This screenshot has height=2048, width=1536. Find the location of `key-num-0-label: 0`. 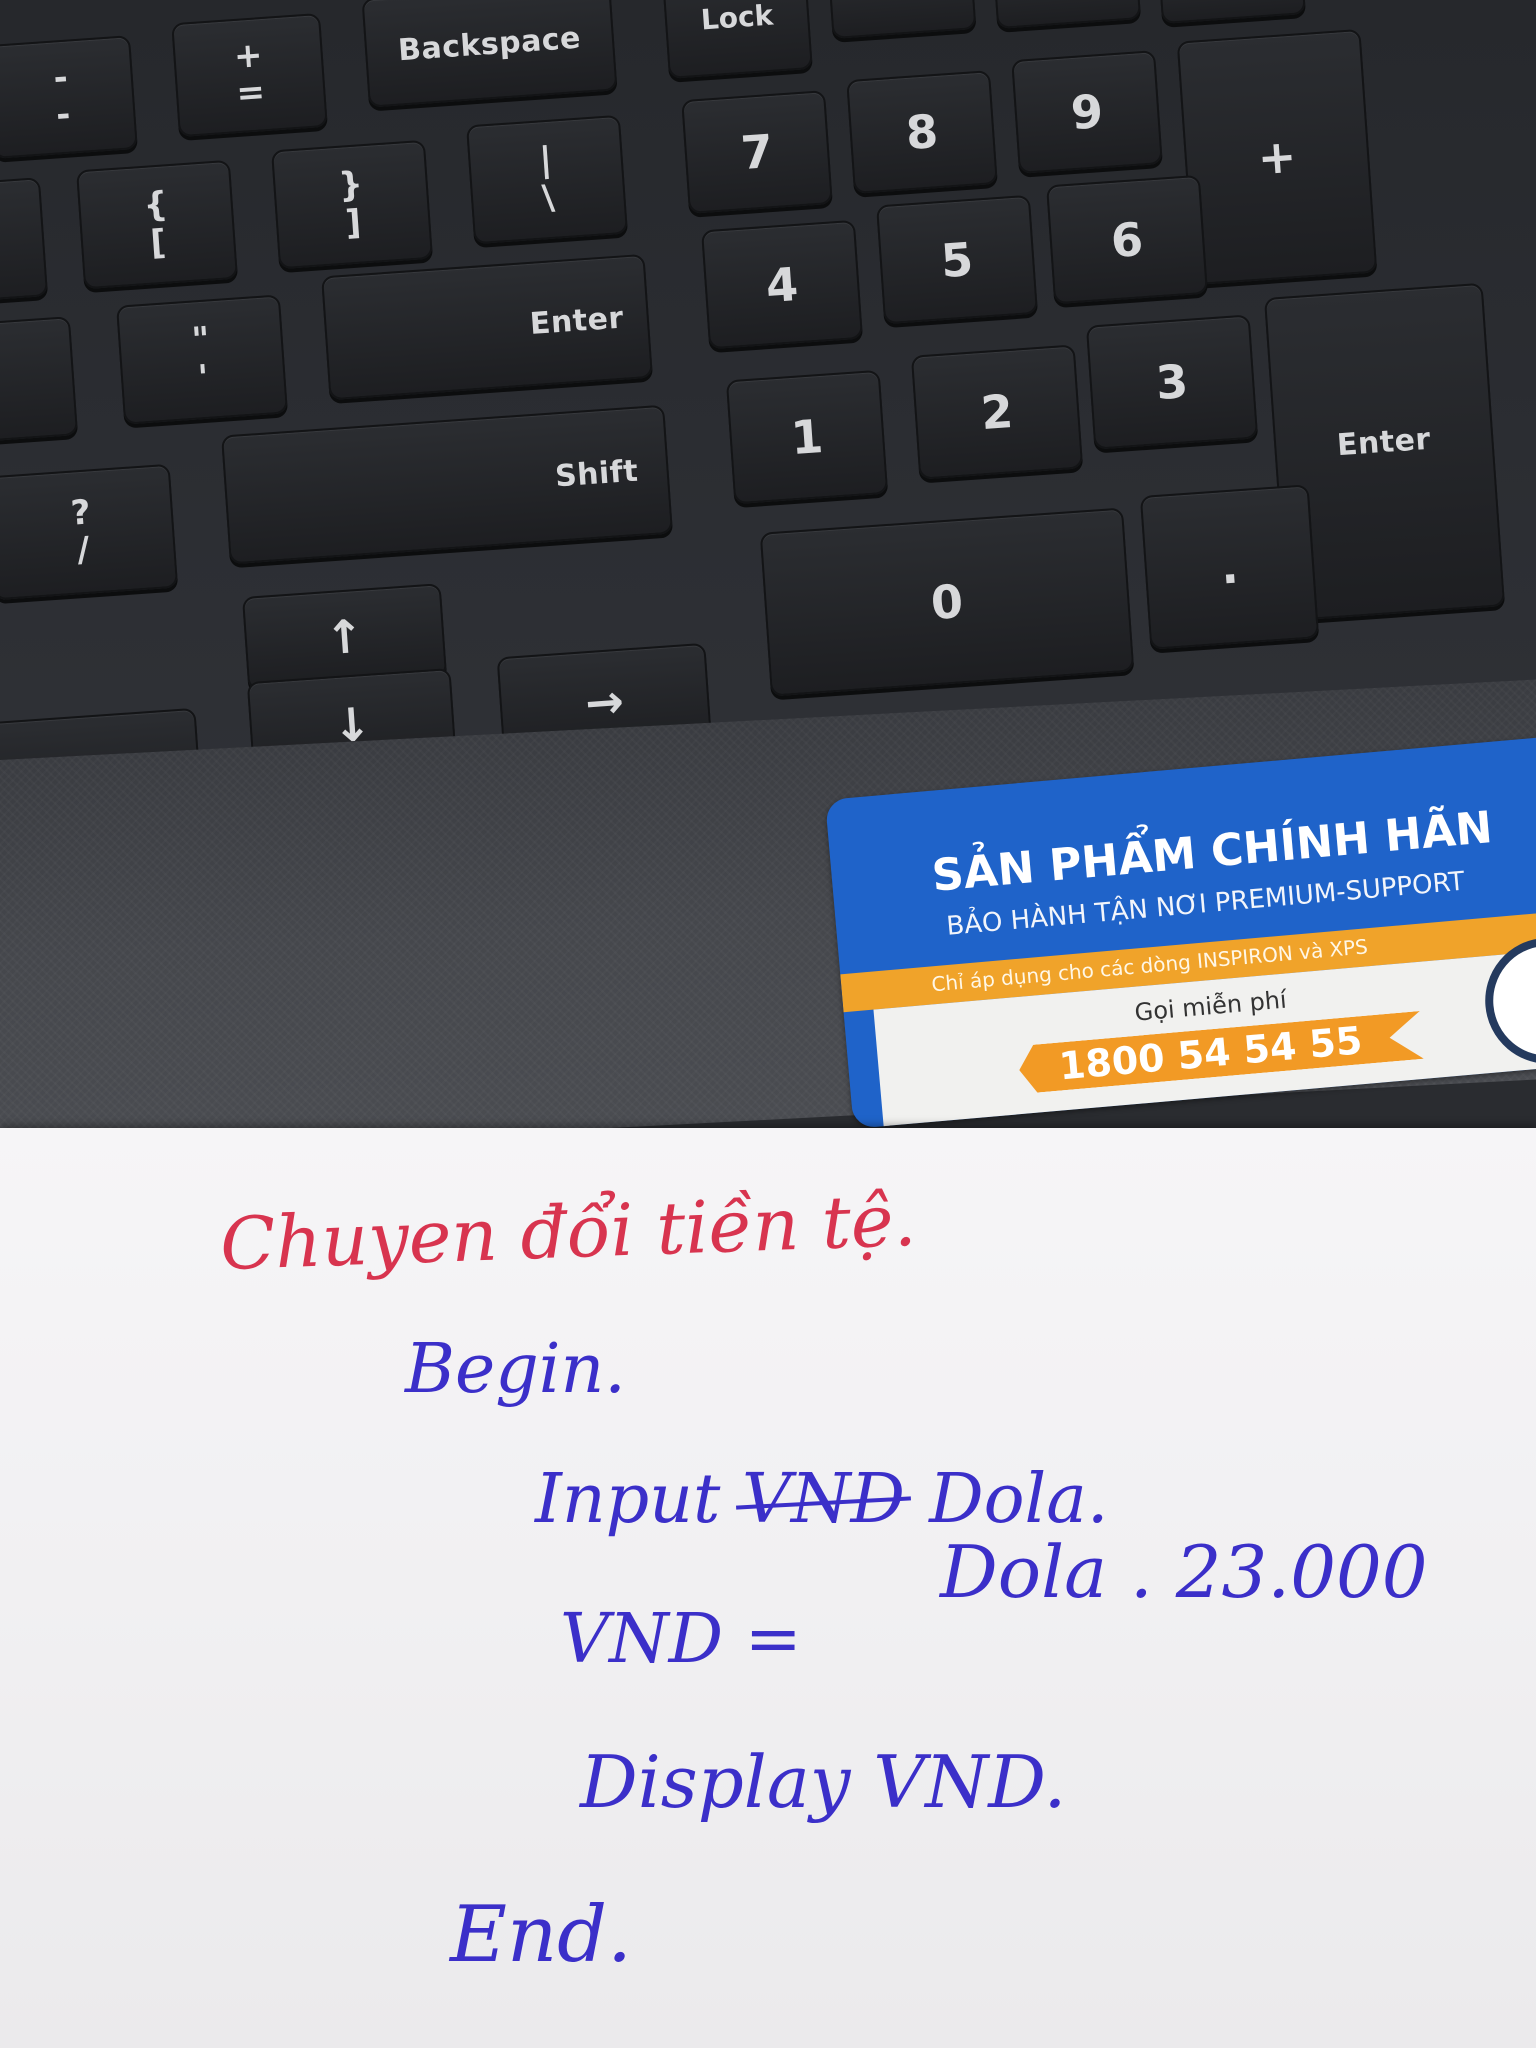

key-num-0-label: 0 is located at coordinates (947, 602).